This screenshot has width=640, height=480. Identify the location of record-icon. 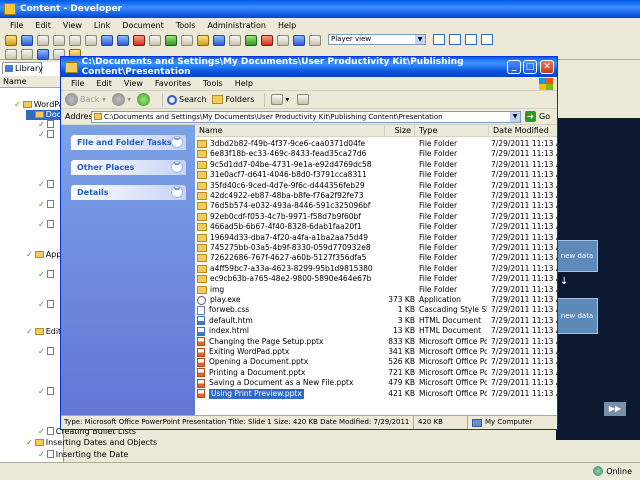
(171, 40).